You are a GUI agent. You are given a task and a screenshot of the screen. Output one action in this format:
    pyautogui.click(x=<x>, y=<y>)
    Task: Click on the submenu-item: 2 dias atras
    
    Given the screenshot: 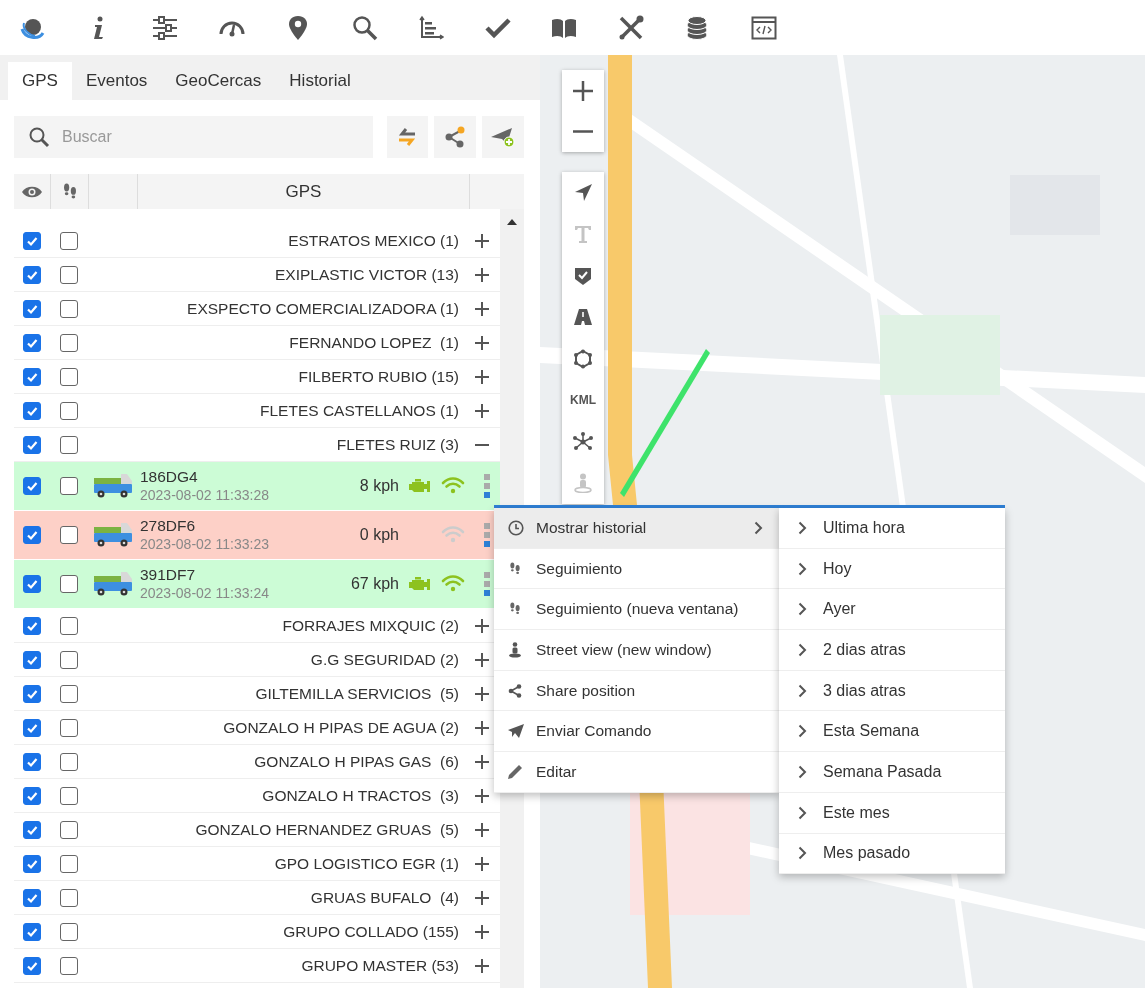 What is the action you would take?
    pyautogui.click(x=892, y=650)
    